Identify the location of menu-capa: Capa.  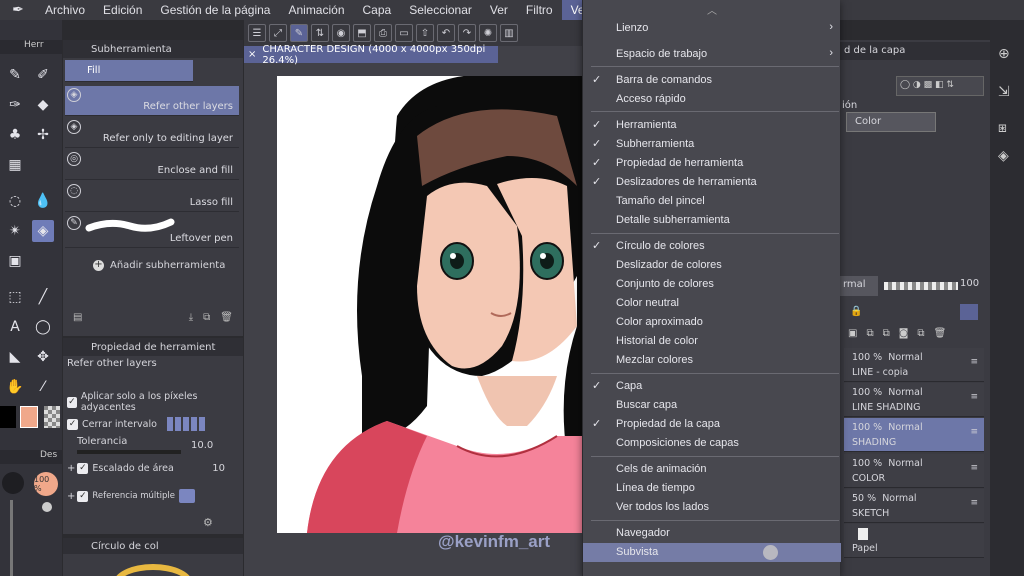
(377, 10).